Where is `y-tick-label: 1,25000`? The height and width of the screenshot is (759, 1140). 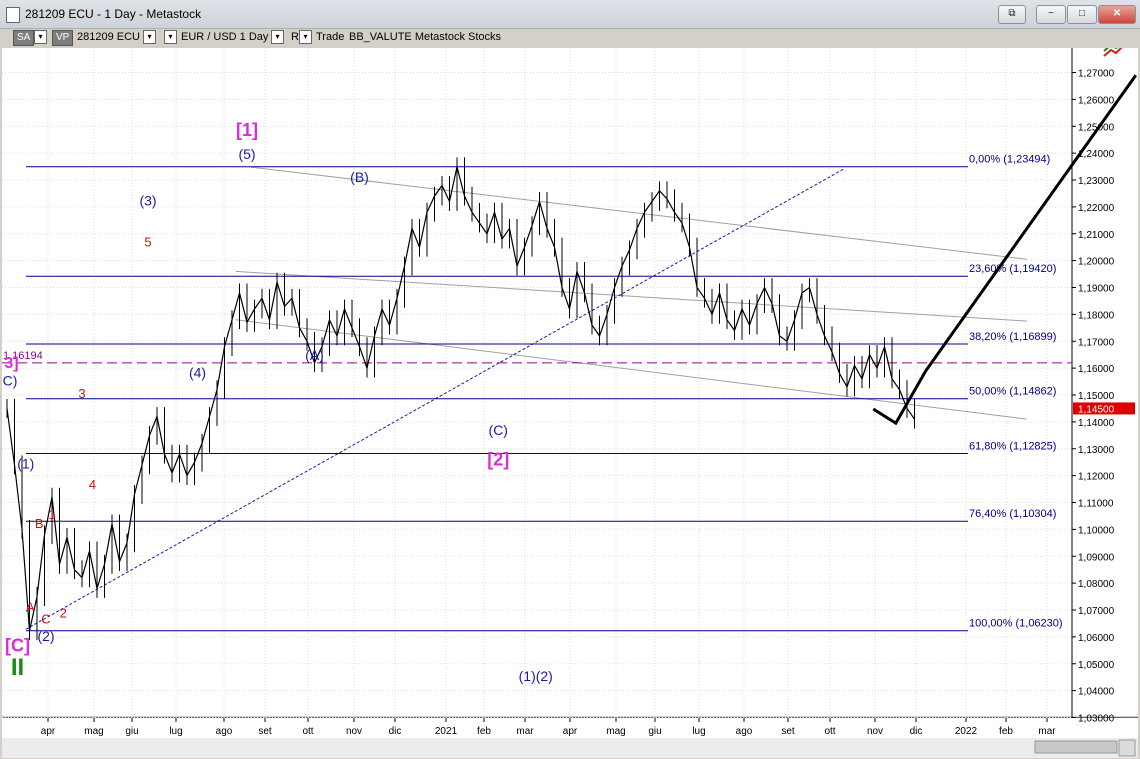 y-tick-label: 1,25000 is located at coordinates (1096, 127).